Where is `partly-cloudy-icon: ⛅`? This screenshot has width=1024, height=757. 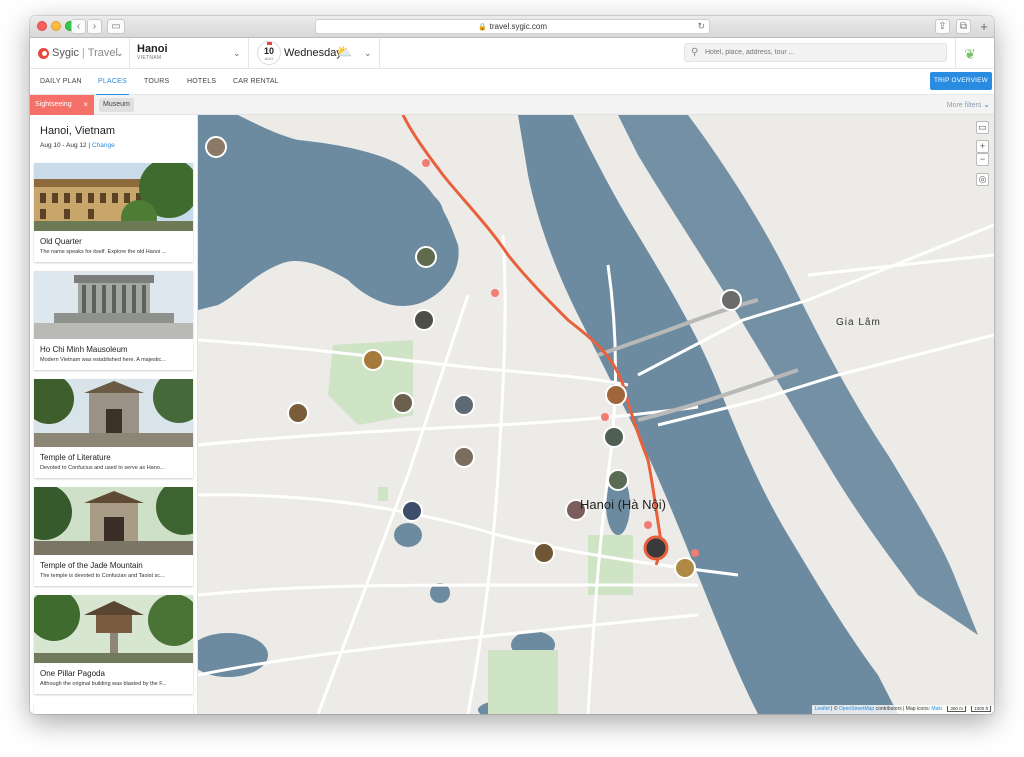 partly-cloudy-icon: ⛅ is located at coordinates (344, 51).